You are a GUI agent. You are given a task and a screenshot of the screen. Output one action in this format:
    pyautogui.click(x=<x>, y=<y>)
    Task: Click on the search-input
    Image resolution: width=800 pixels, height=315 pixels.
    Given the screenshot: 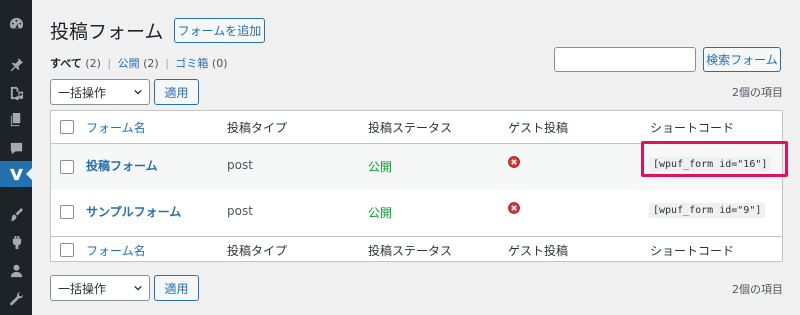 What is the action you would take?
    pyautogui.click(x=625, y=59)
    